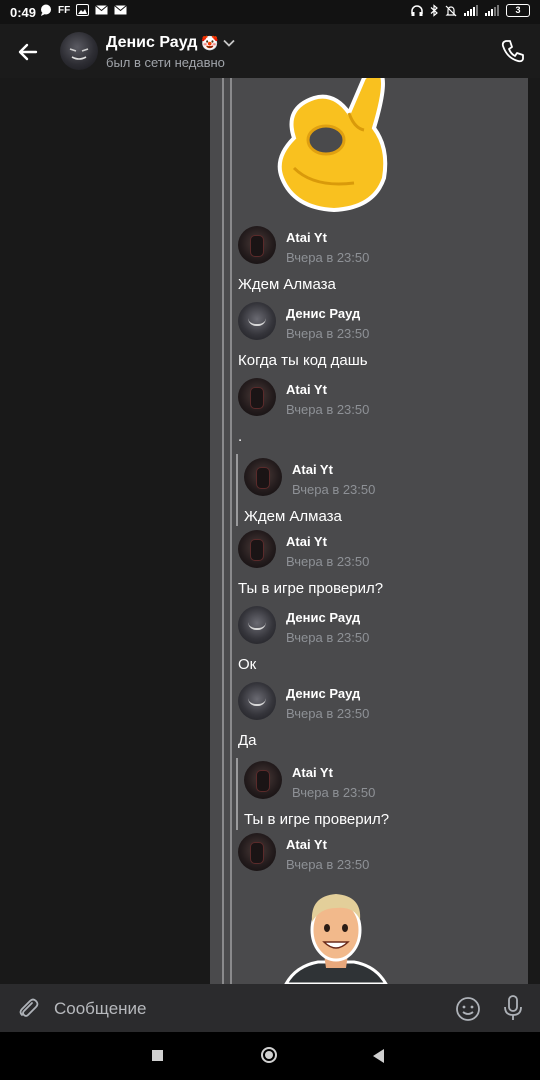 The width and height of the screenshot is (540, 1080). Describe the element at coordinates (231, 531) in the screenshot. I see `forward-line-inner` at that location.